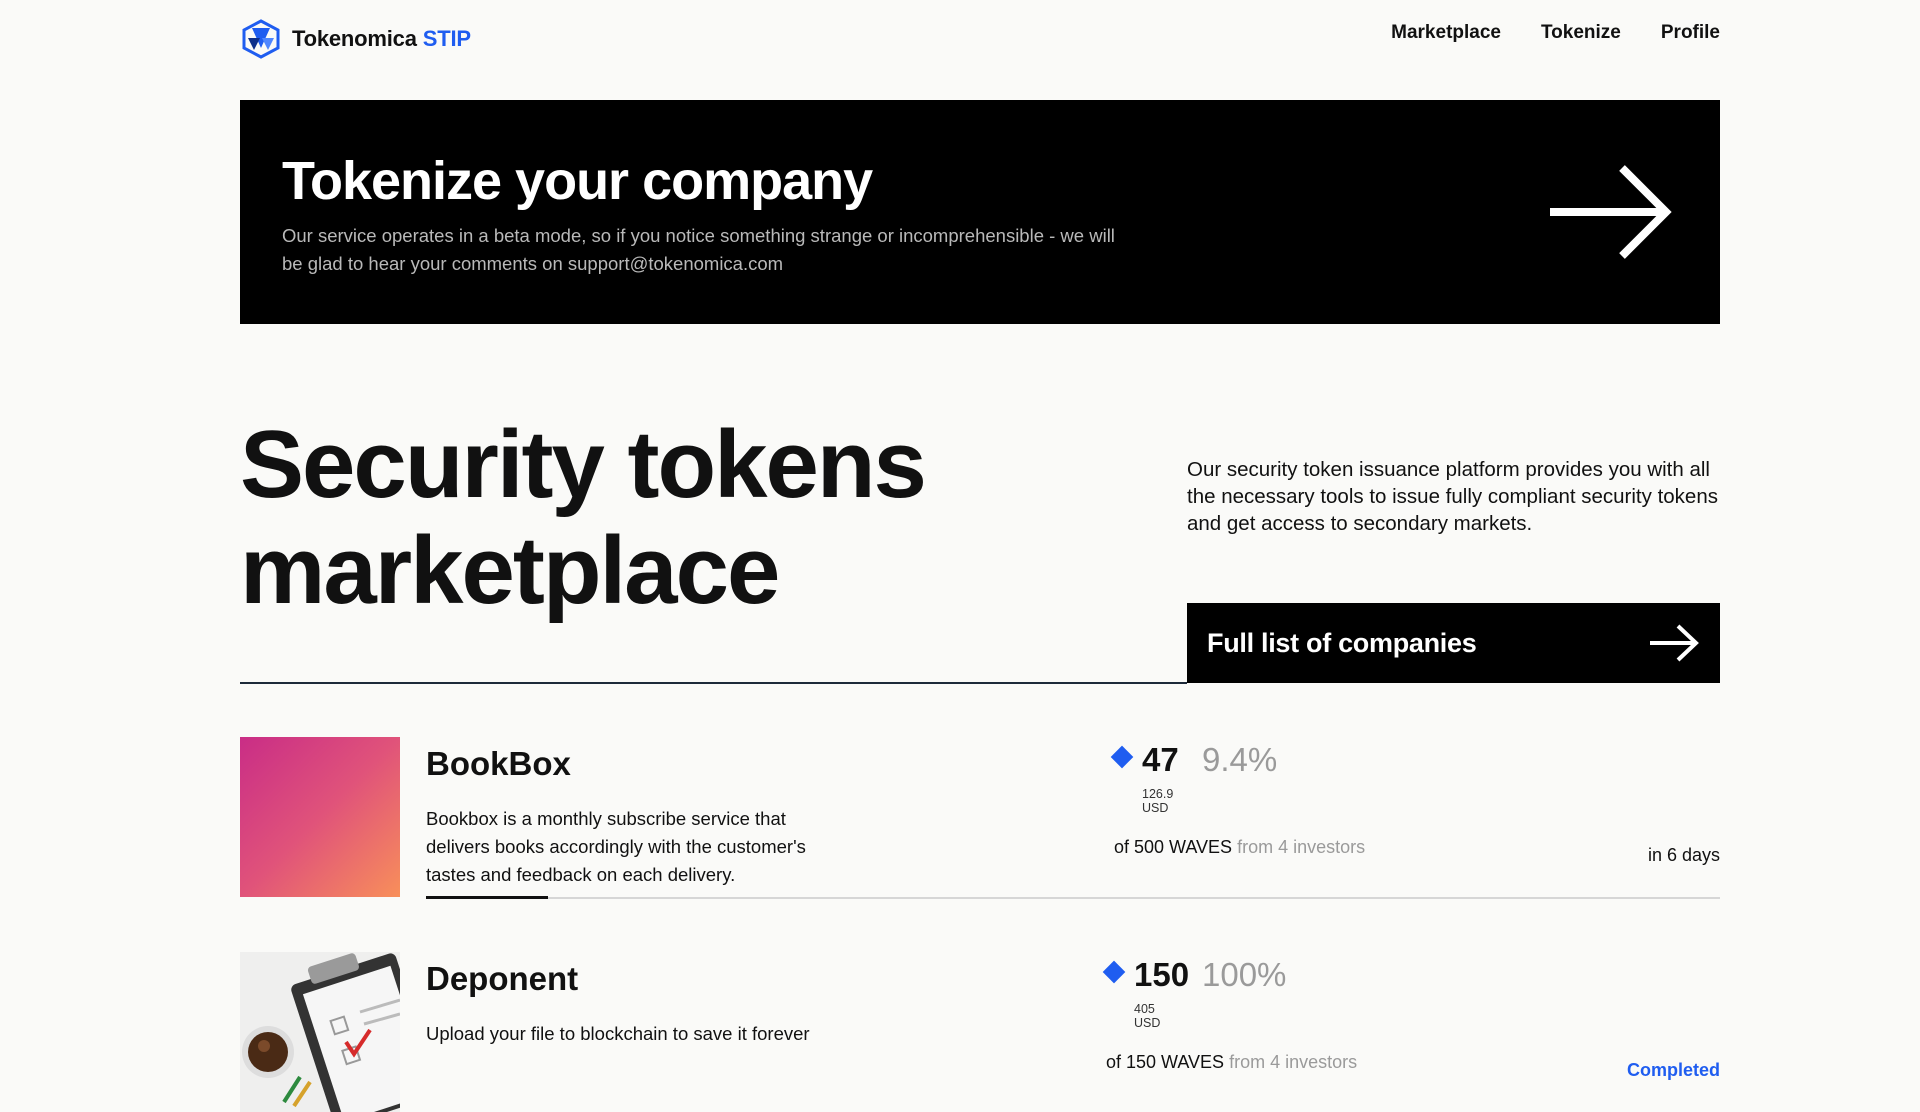 This screenshot has width=1920, height=1112. What do you see at coordinates (1673, 1070) in the screenshot?
I see `status-completed-link: Completed` at bounding box center [1673, 1070].